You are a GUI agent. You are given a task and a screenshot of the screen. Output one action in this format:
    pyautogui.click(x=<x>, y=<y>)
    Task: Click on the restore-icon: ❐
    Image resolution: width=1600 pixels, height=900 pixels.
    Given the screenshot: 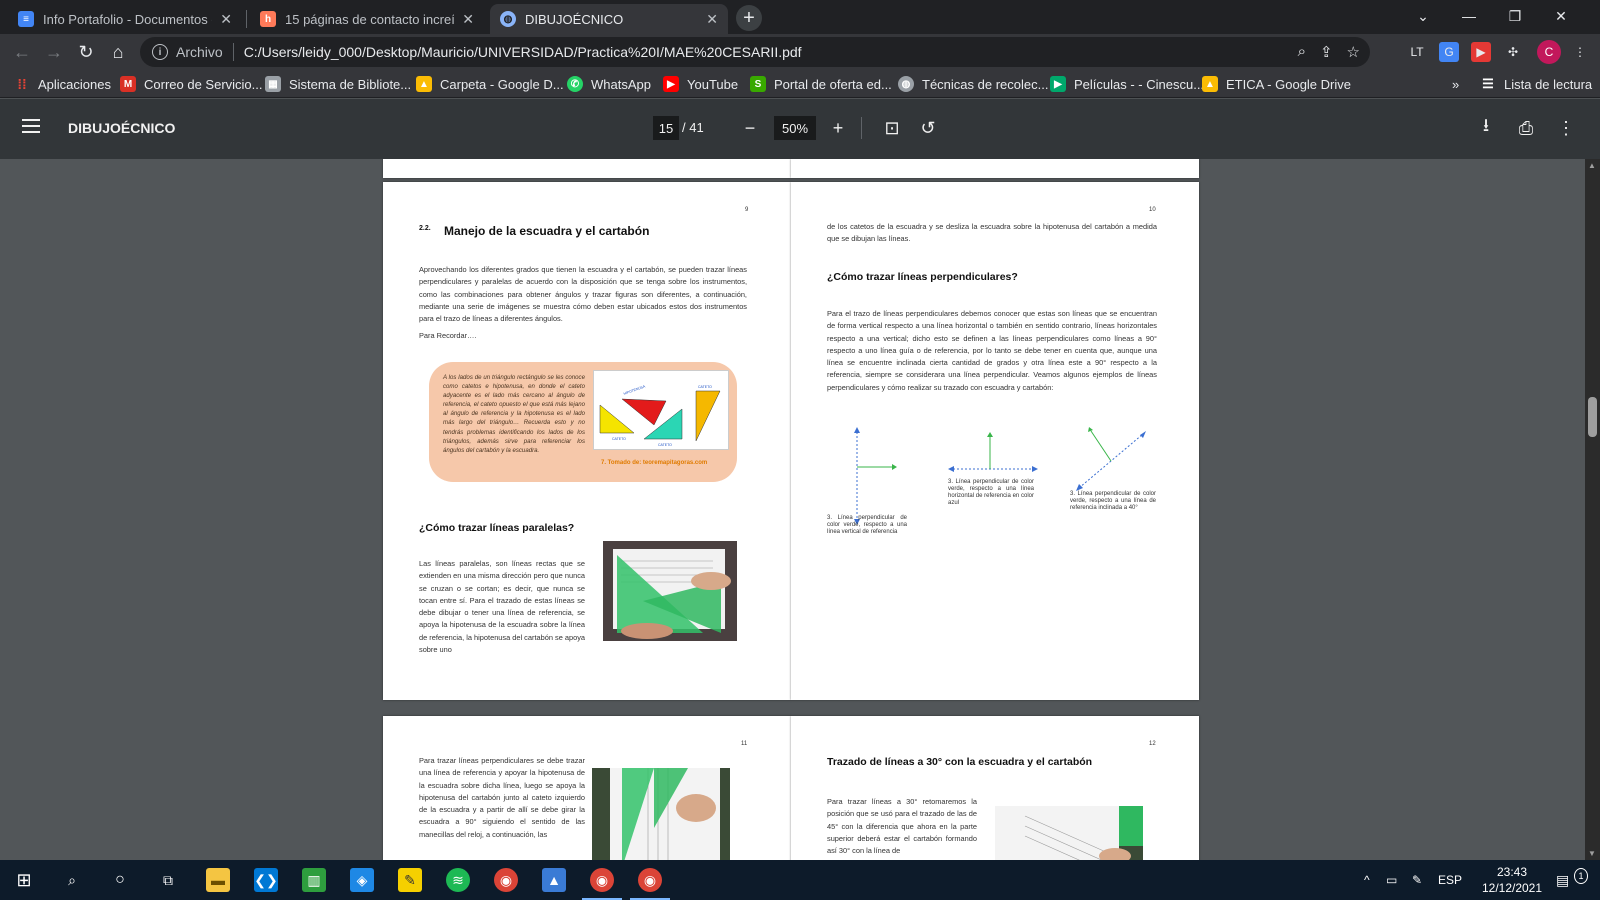 What is the action you would take?
    pyautogui.click(x=1515, y=16)
    